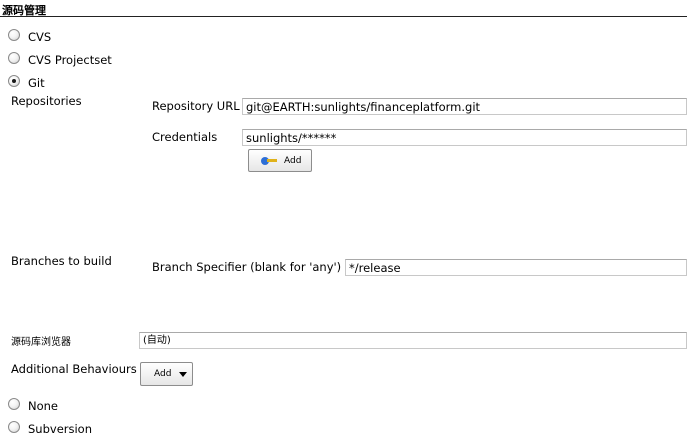  I want to click on radio-cvs-projectset, so click(14, 58).